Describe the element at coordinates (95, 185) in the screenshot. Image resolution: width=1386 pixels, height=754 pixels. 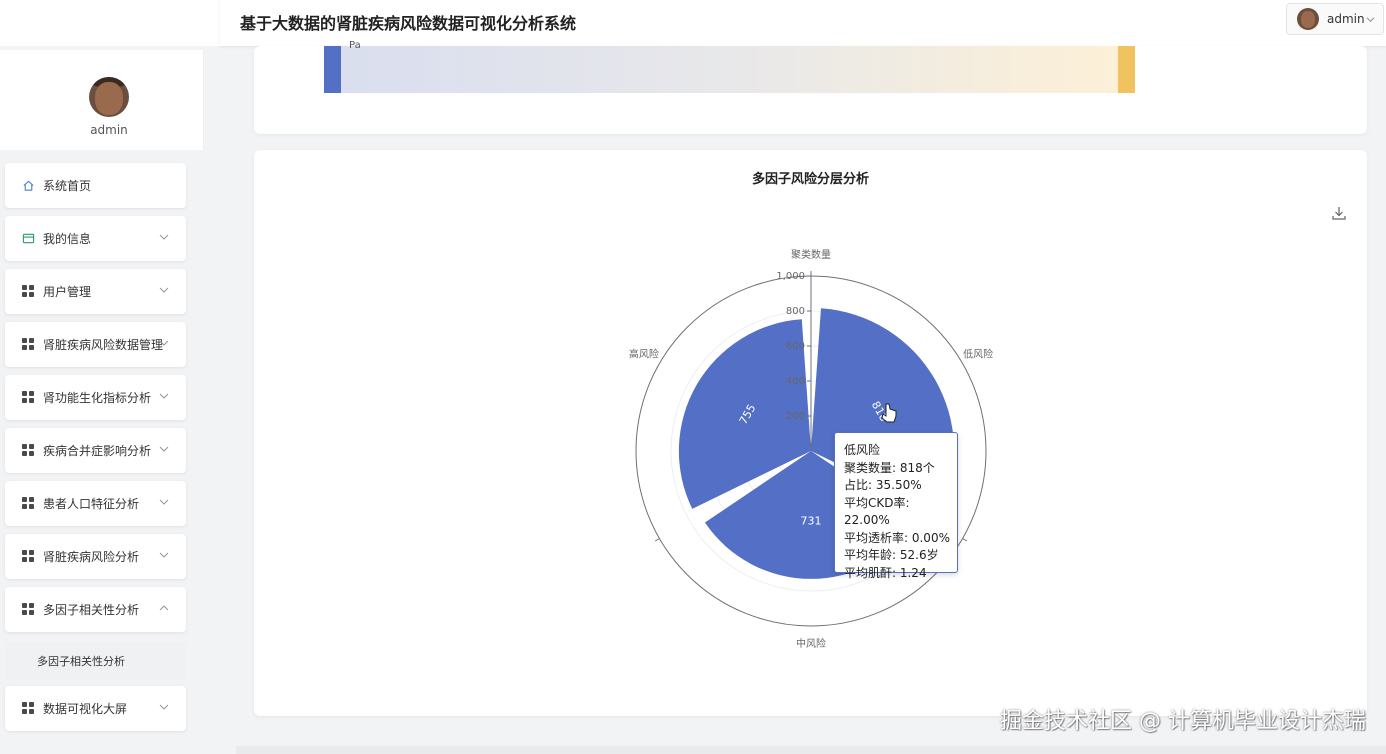
I see `sidebar-item-0: 系统首页` at that location.